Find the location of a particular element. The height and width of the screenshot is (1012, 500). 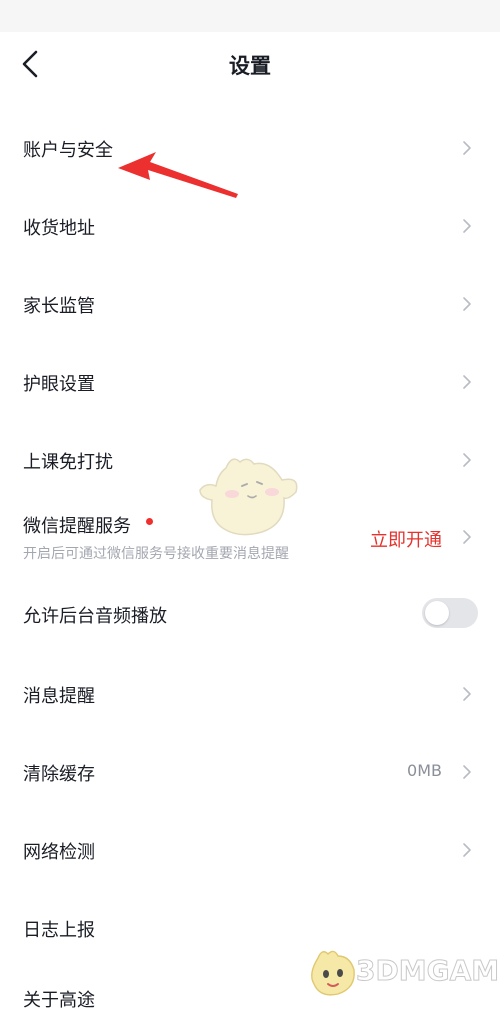

background-audio-toggle is located at coordinates (450, 613).